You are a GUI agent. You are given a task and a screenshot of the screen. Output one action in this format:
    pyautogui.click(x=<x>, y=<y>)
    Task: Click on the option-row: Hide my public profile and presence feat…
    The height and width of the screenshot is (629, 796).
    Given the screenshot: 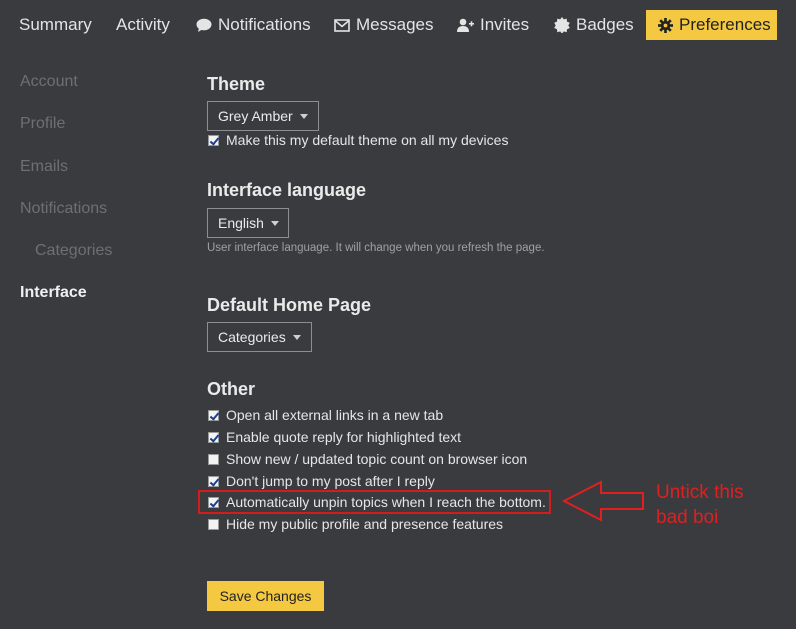 What is the action you would take?
    pyautogui.click(x=355, y=524)
    